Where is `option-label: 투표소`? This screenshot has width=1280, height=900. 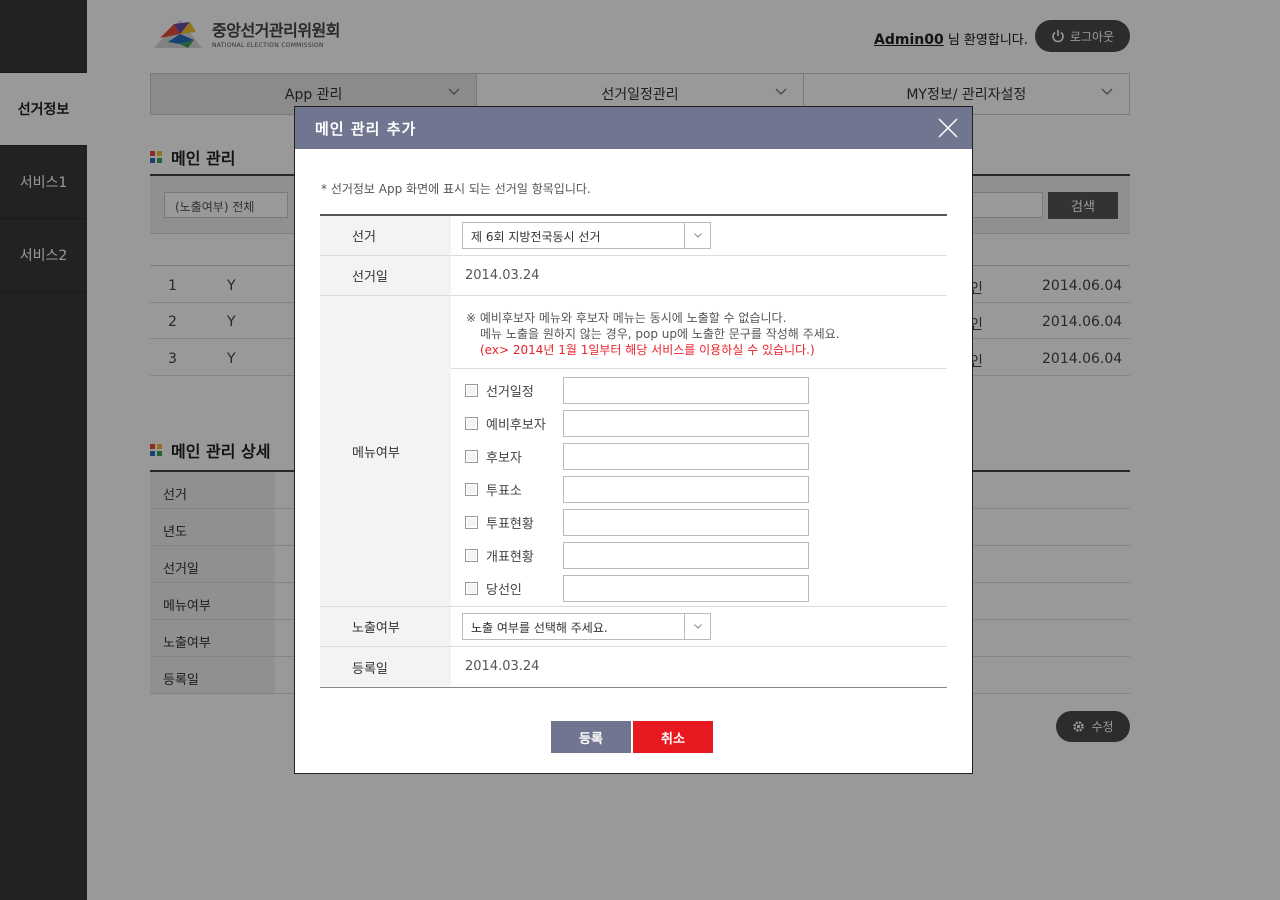
option-label: 투표소 is located at coordinates (504, 491).